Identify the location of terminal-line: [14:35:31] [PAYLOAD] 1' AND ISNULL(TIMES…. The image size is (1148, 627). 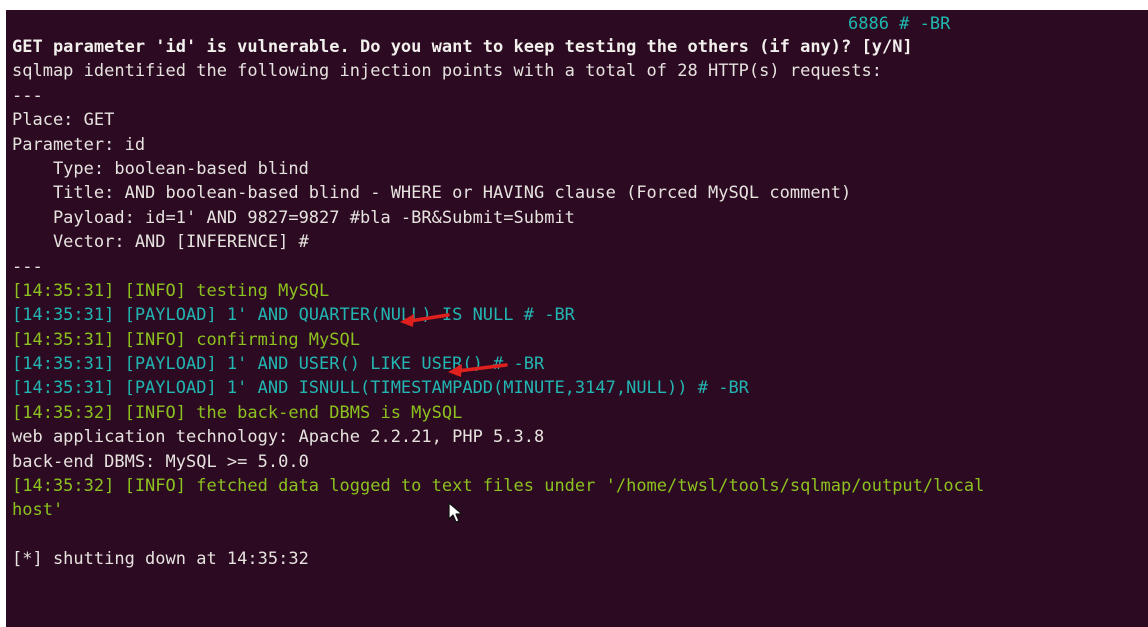
(380, 388).